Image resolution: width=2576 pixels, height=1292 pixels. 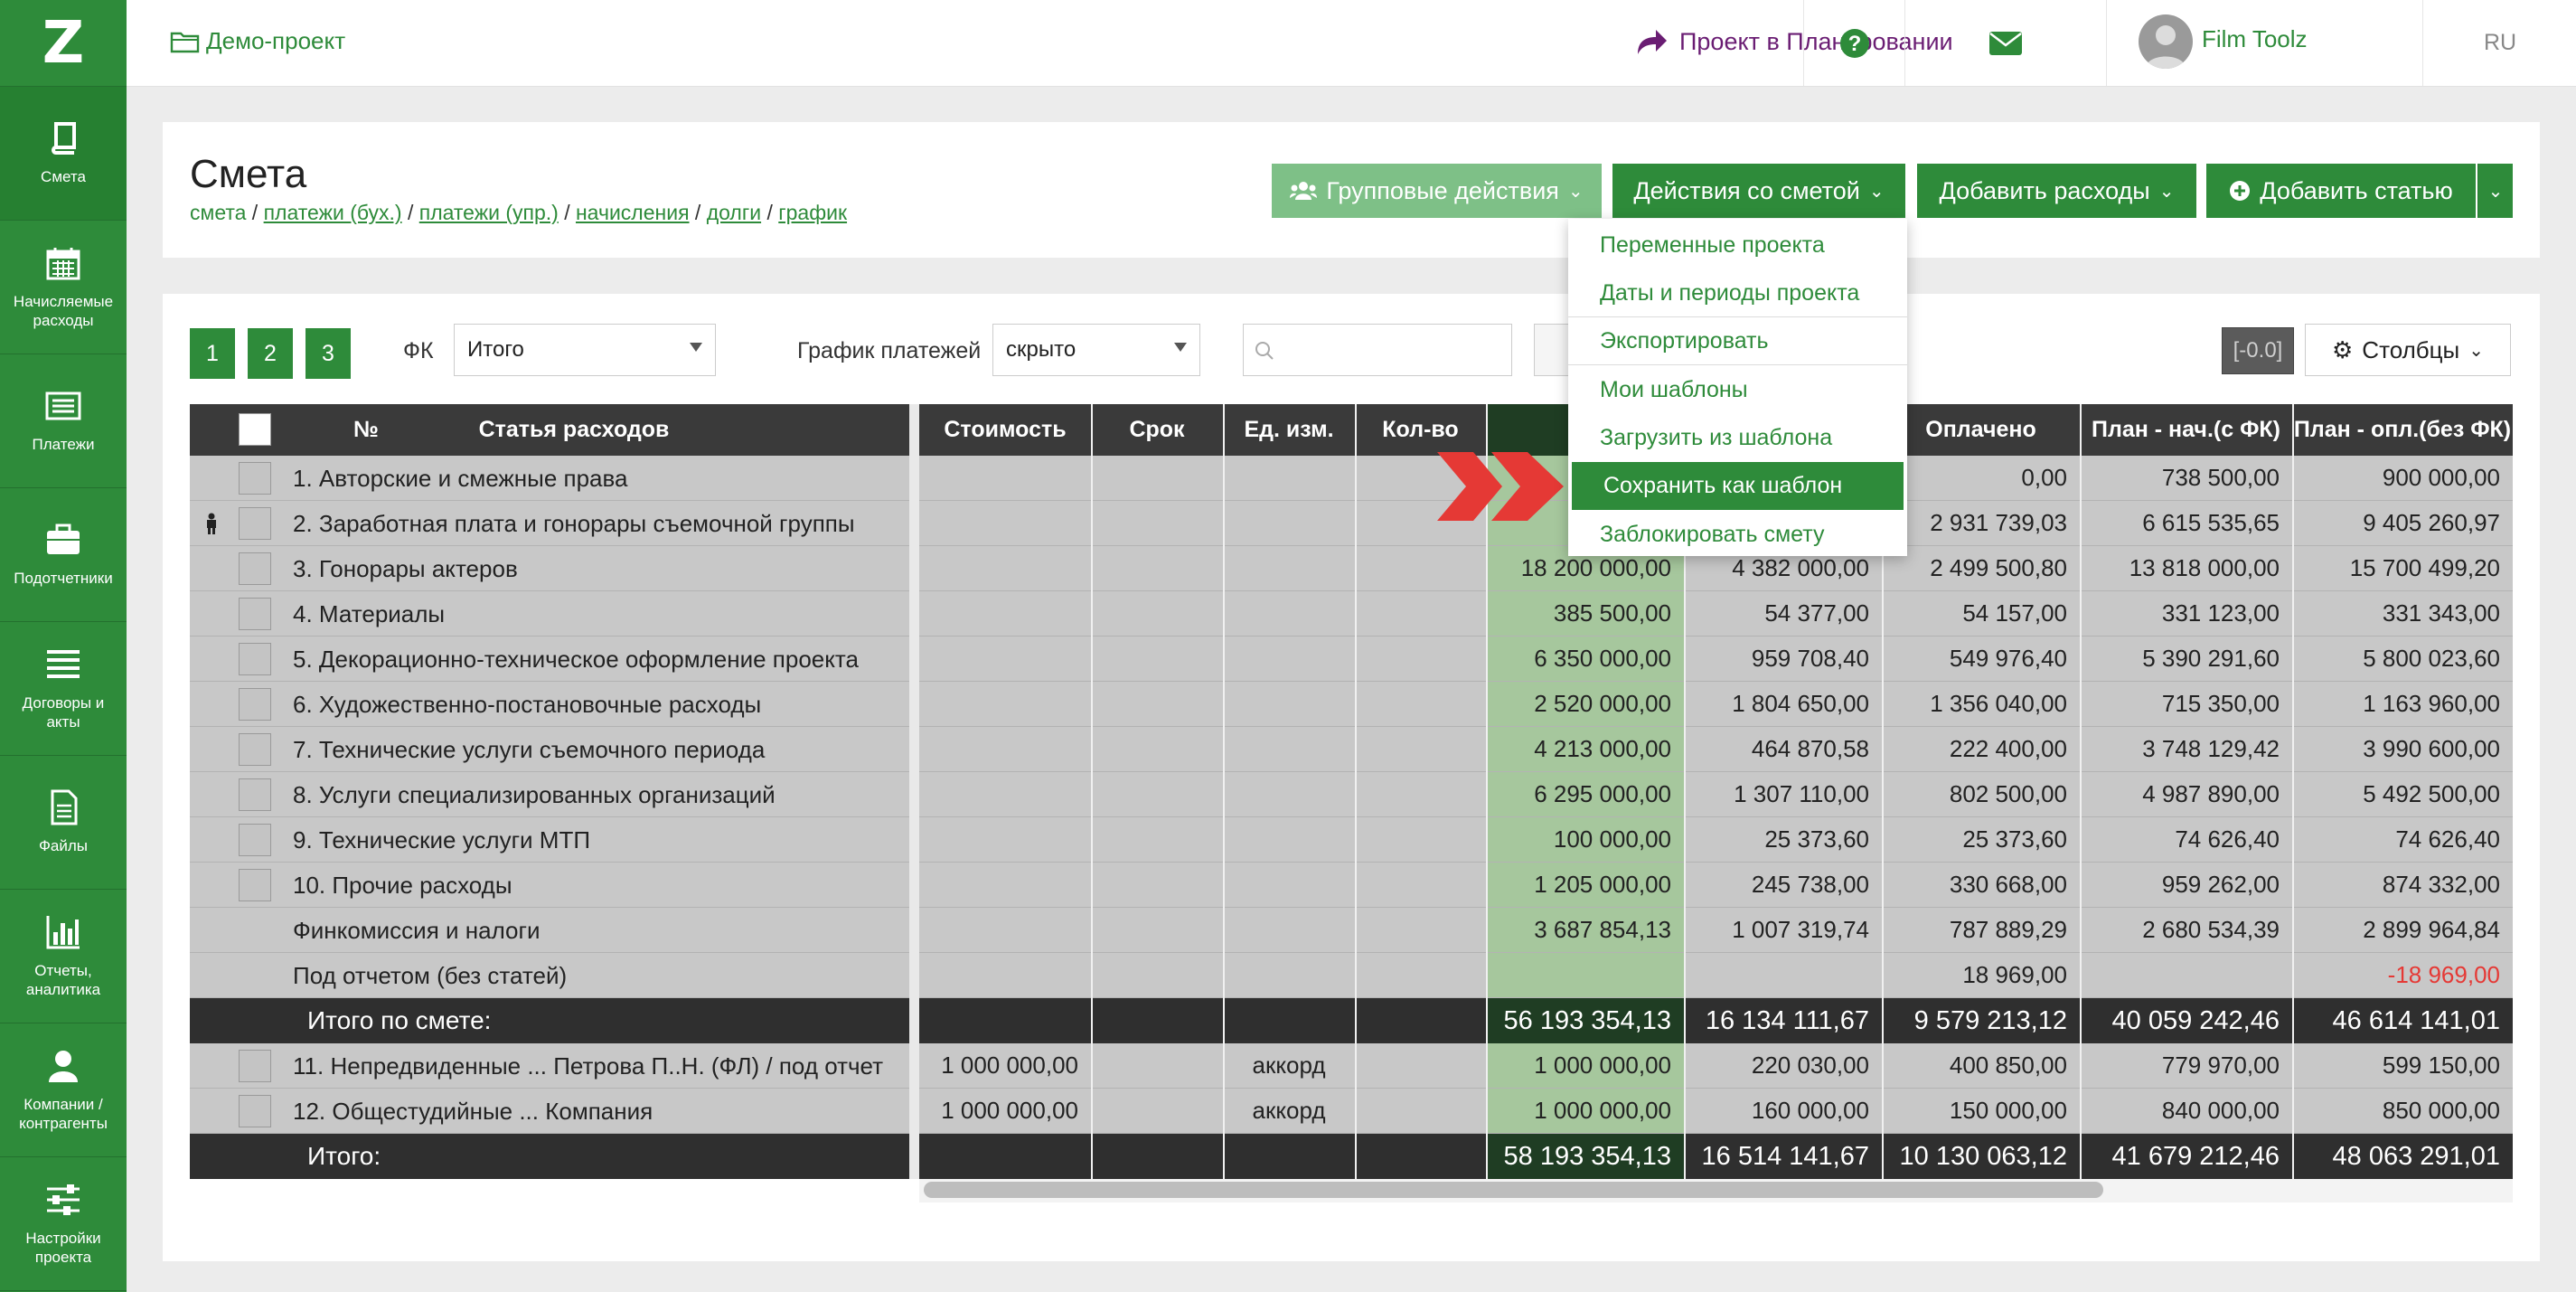 What do you see at coordinates (1437, 191) in the screenshot?
I see `group-actions-button: Групповые действия ⌄` at bounding box center [1437, 191].